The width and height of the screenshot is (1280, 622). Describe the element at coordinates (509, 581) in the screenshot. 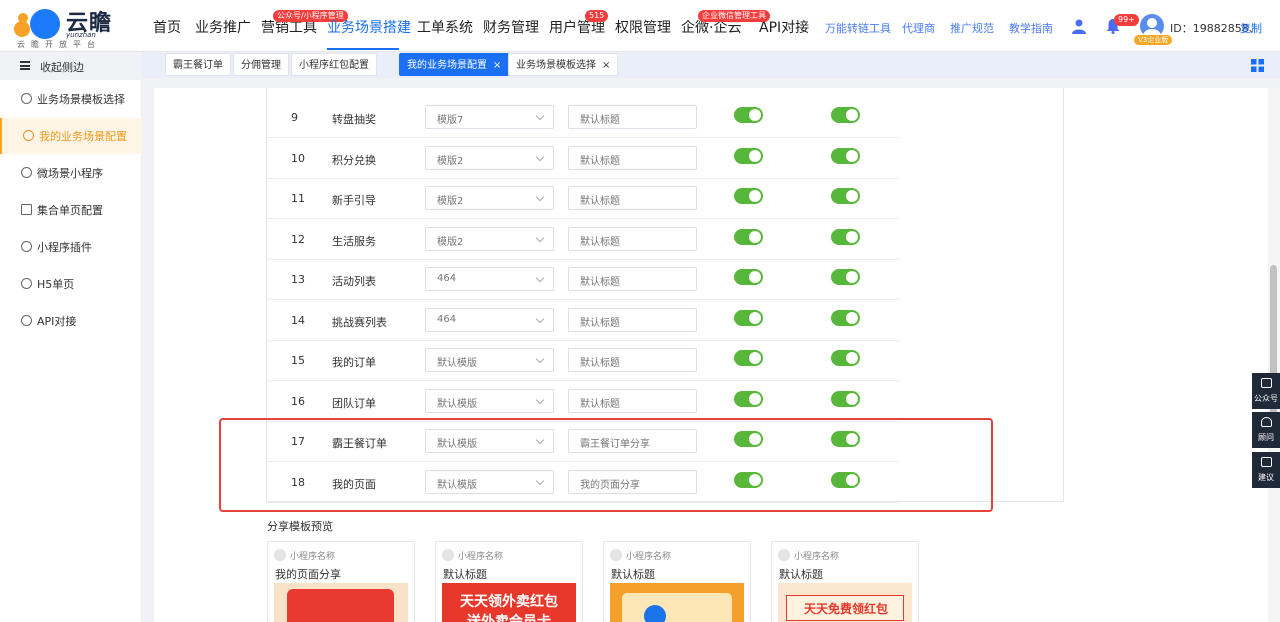

I see `share-preview-card: 小程序名称 默认标题 天天领外卖红包 送外卖会员卡` at that location.